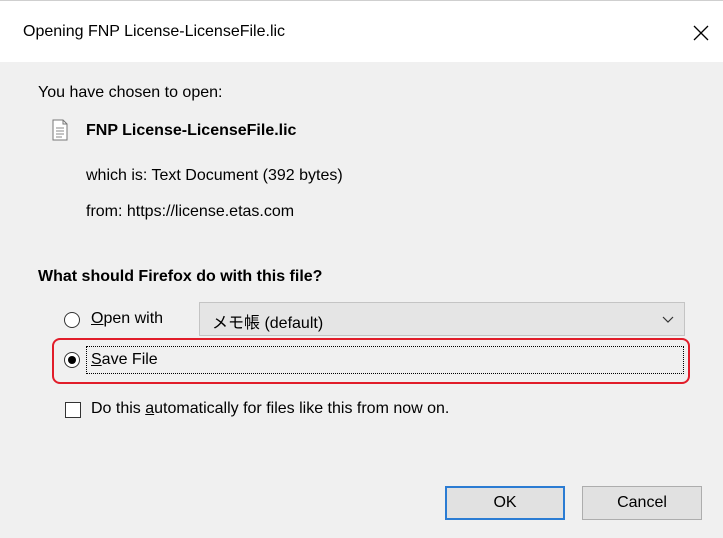 This screenshot has height=538, width=723. Describe the element at coordinates (642, 503) in the screenshot. I see `cancel-button: Cancel` at that location.